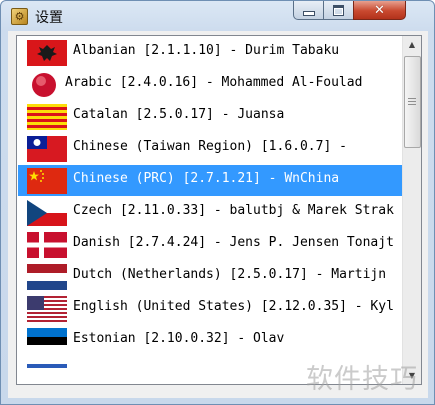  I want to click on list-item: Dutch (Netherlands) [2.5.0.17] - Martijn, so click(210, 276).